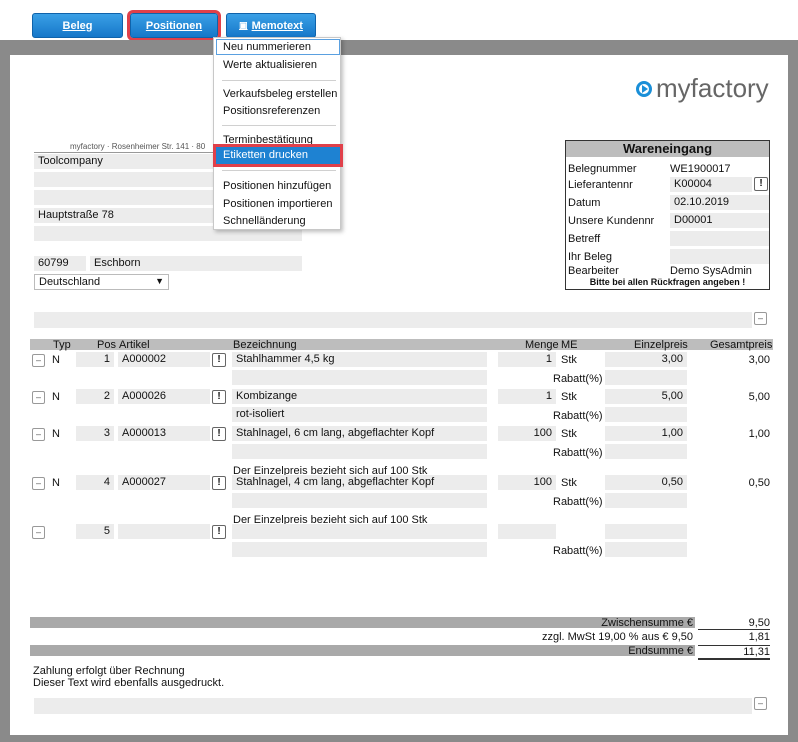  What do you see at coordinates (702, 88) in the screenshot?
I see `myfactory-logo: myfactory` at bounding box center [702, 88].